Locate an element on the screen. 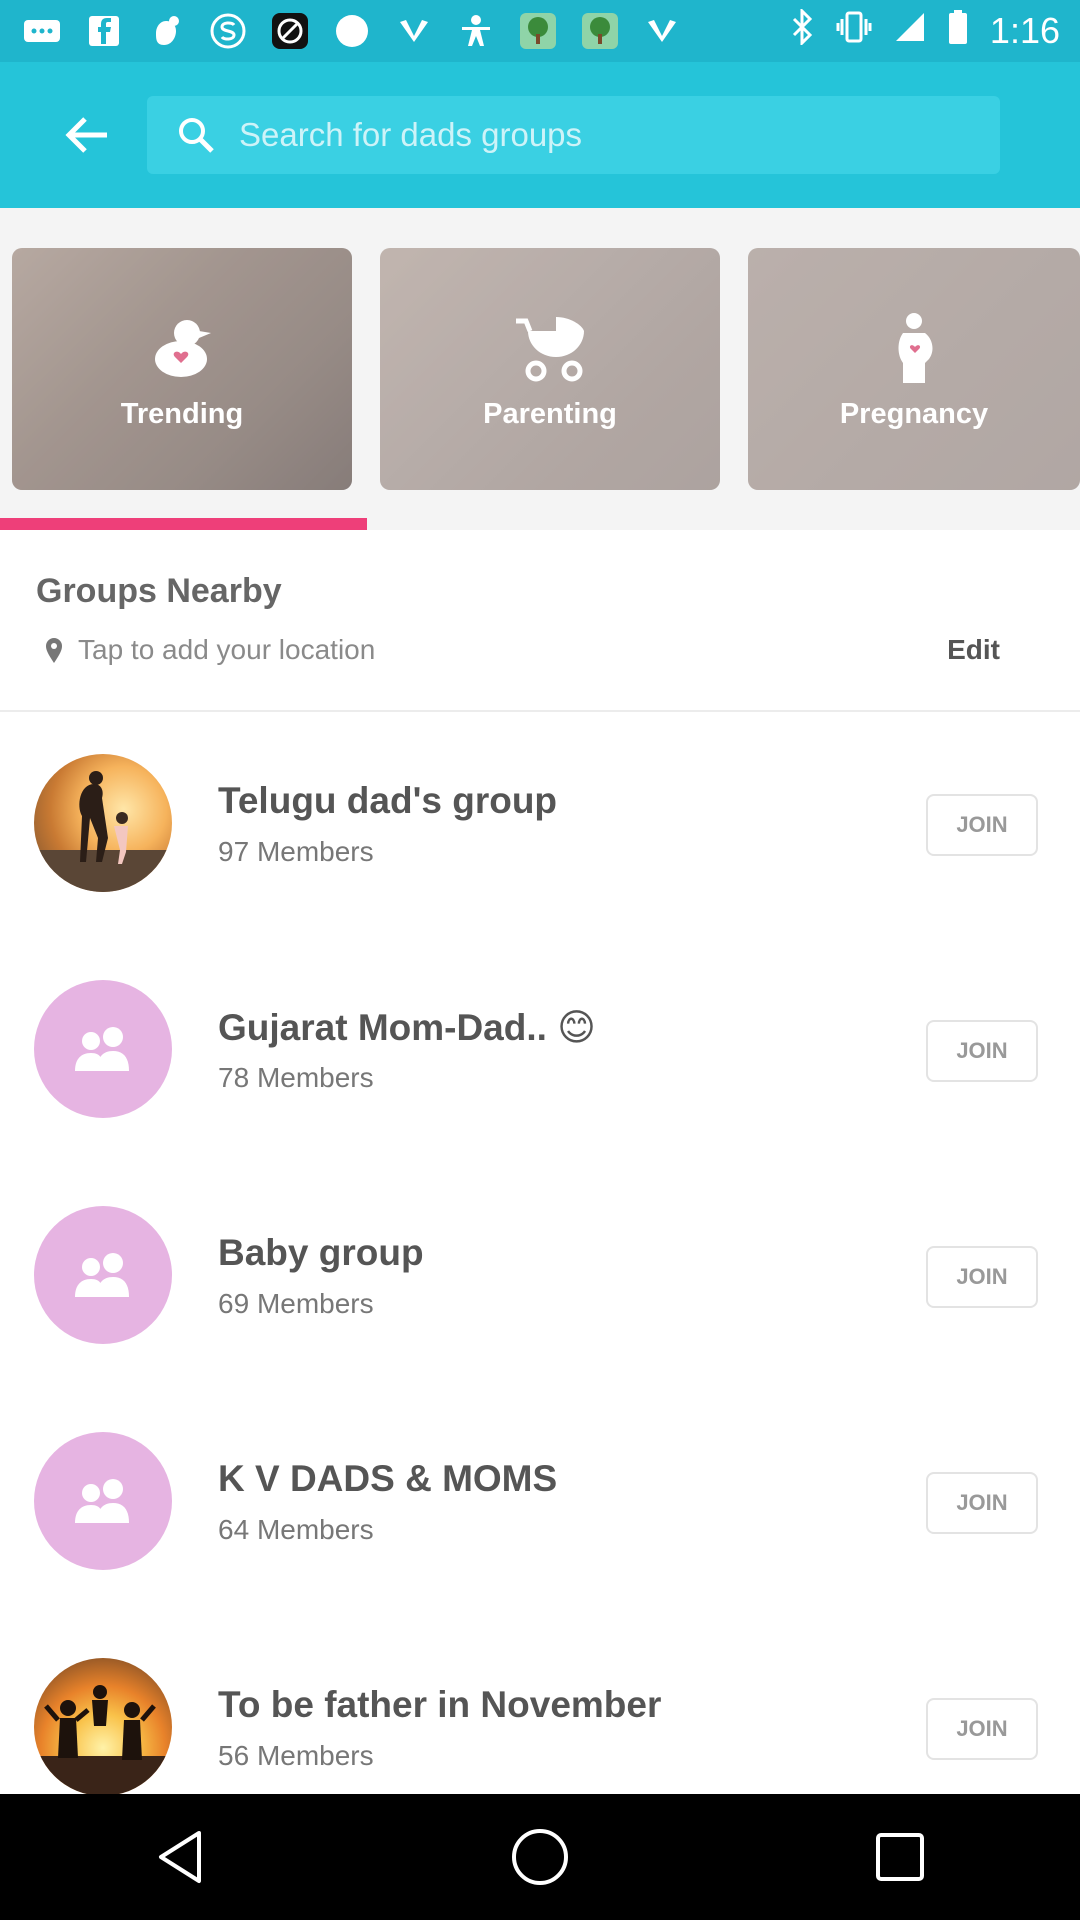 This screenshot has height=1920, width=1080. member-number: 97 is located at coordinates (234, 851).